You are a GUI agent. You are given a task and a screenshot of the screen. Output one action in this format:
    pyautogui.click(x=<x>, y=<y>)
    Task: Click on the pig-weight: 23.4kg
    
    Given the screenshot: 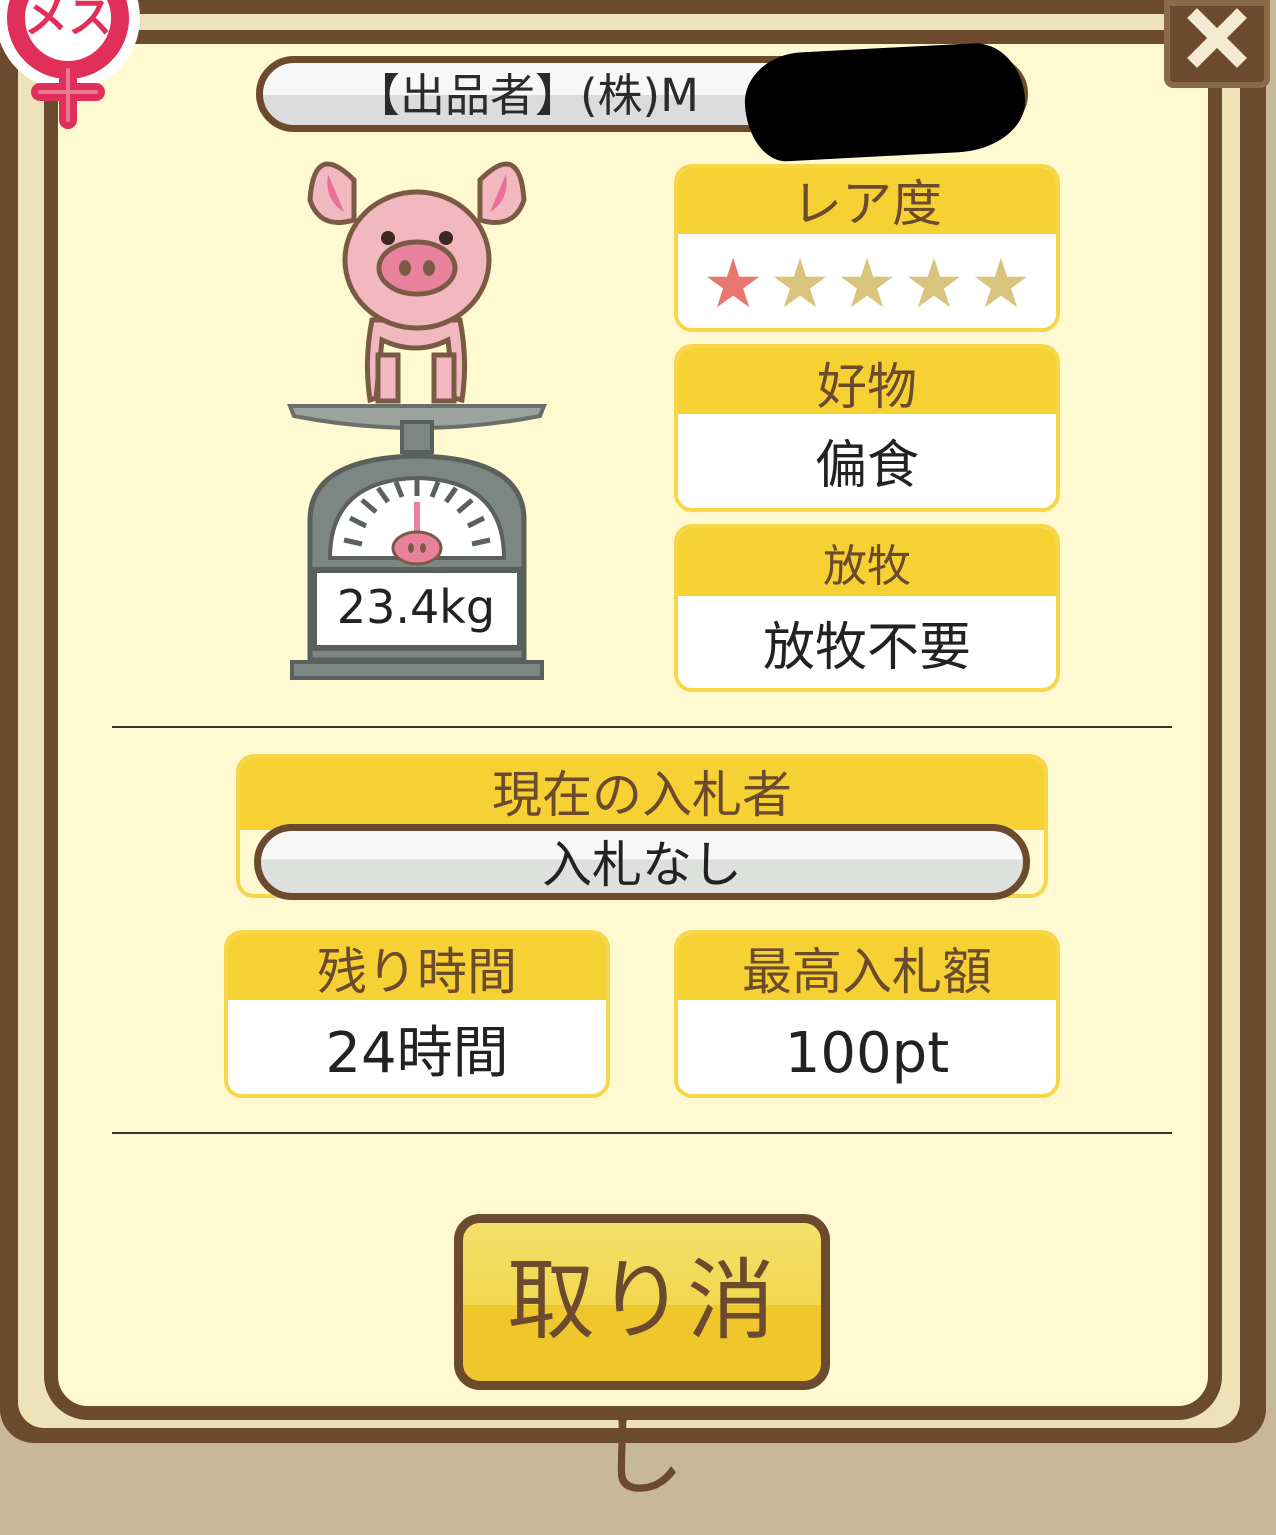 What is the action you would take?
    pyautogui.click(x=416, y=607)
    